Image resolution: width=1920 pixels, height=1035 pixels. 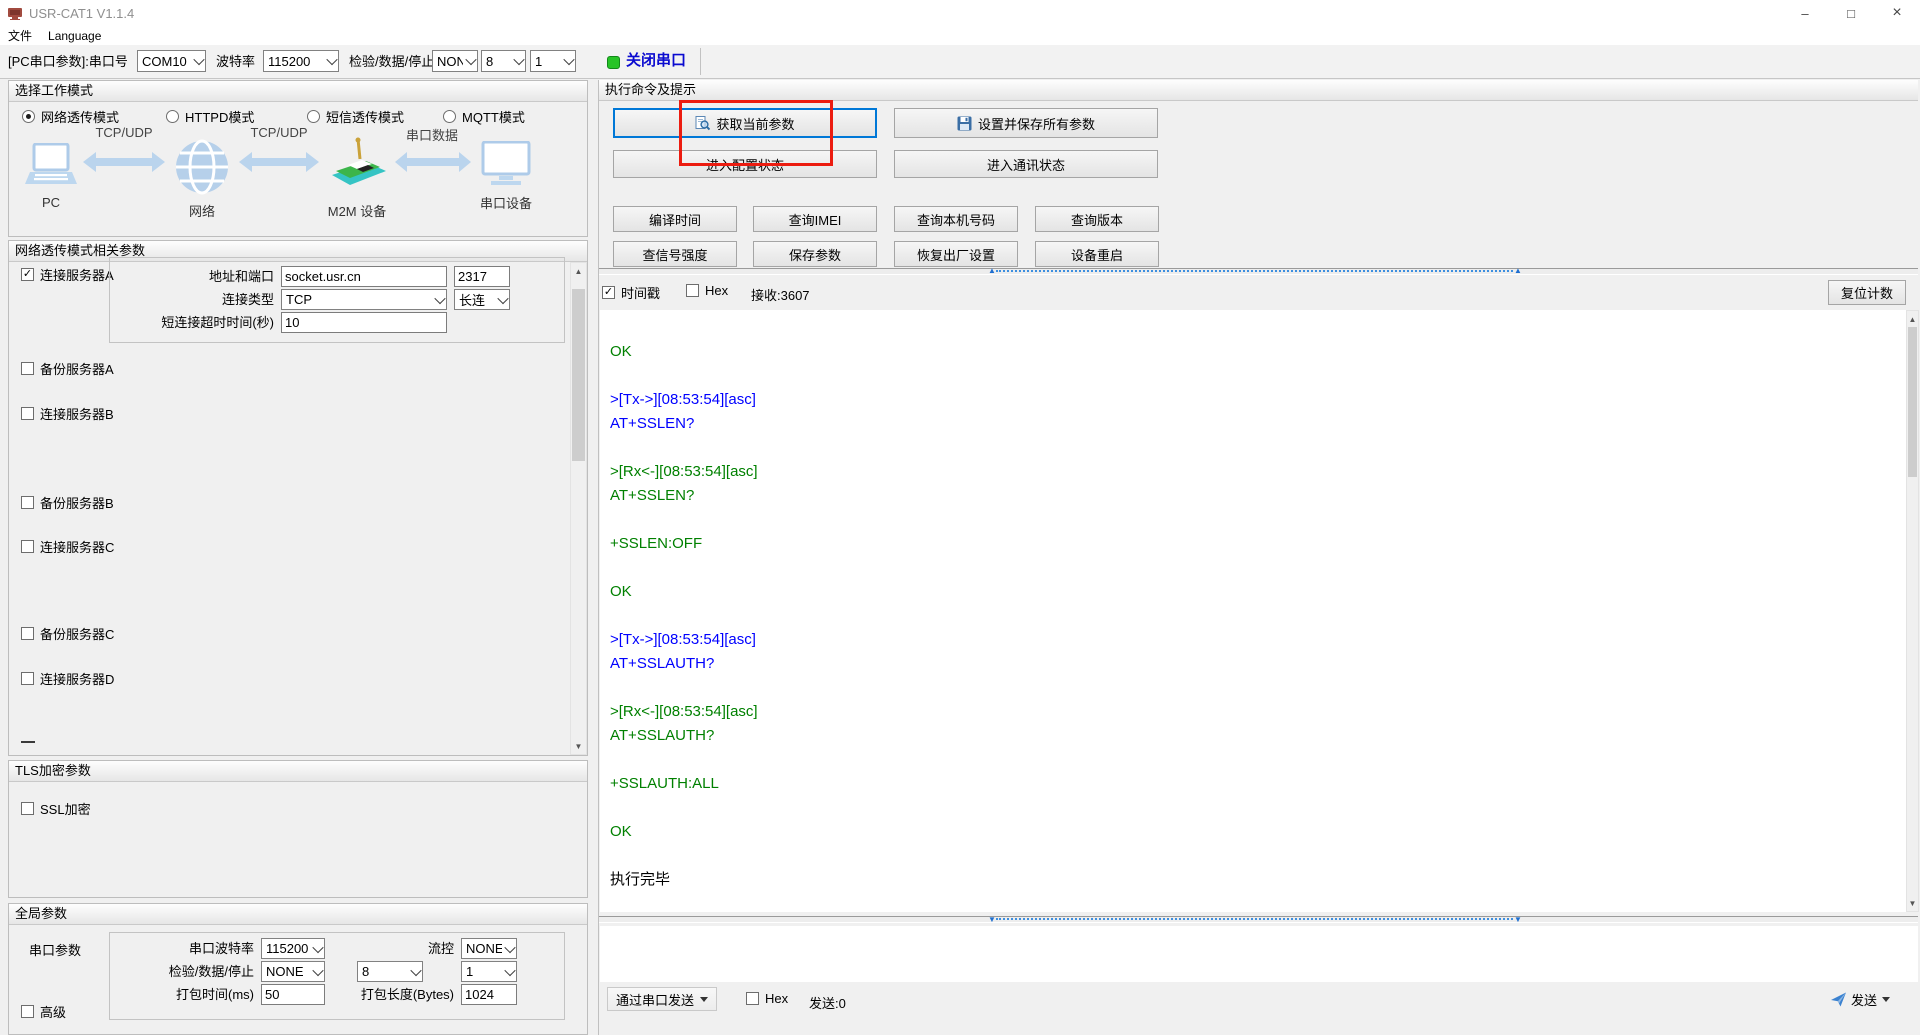 What do you see at coordinates (390, 971) in the screenshot?
I see `uart-databits-select: 8` at bounding box center [390, 971].